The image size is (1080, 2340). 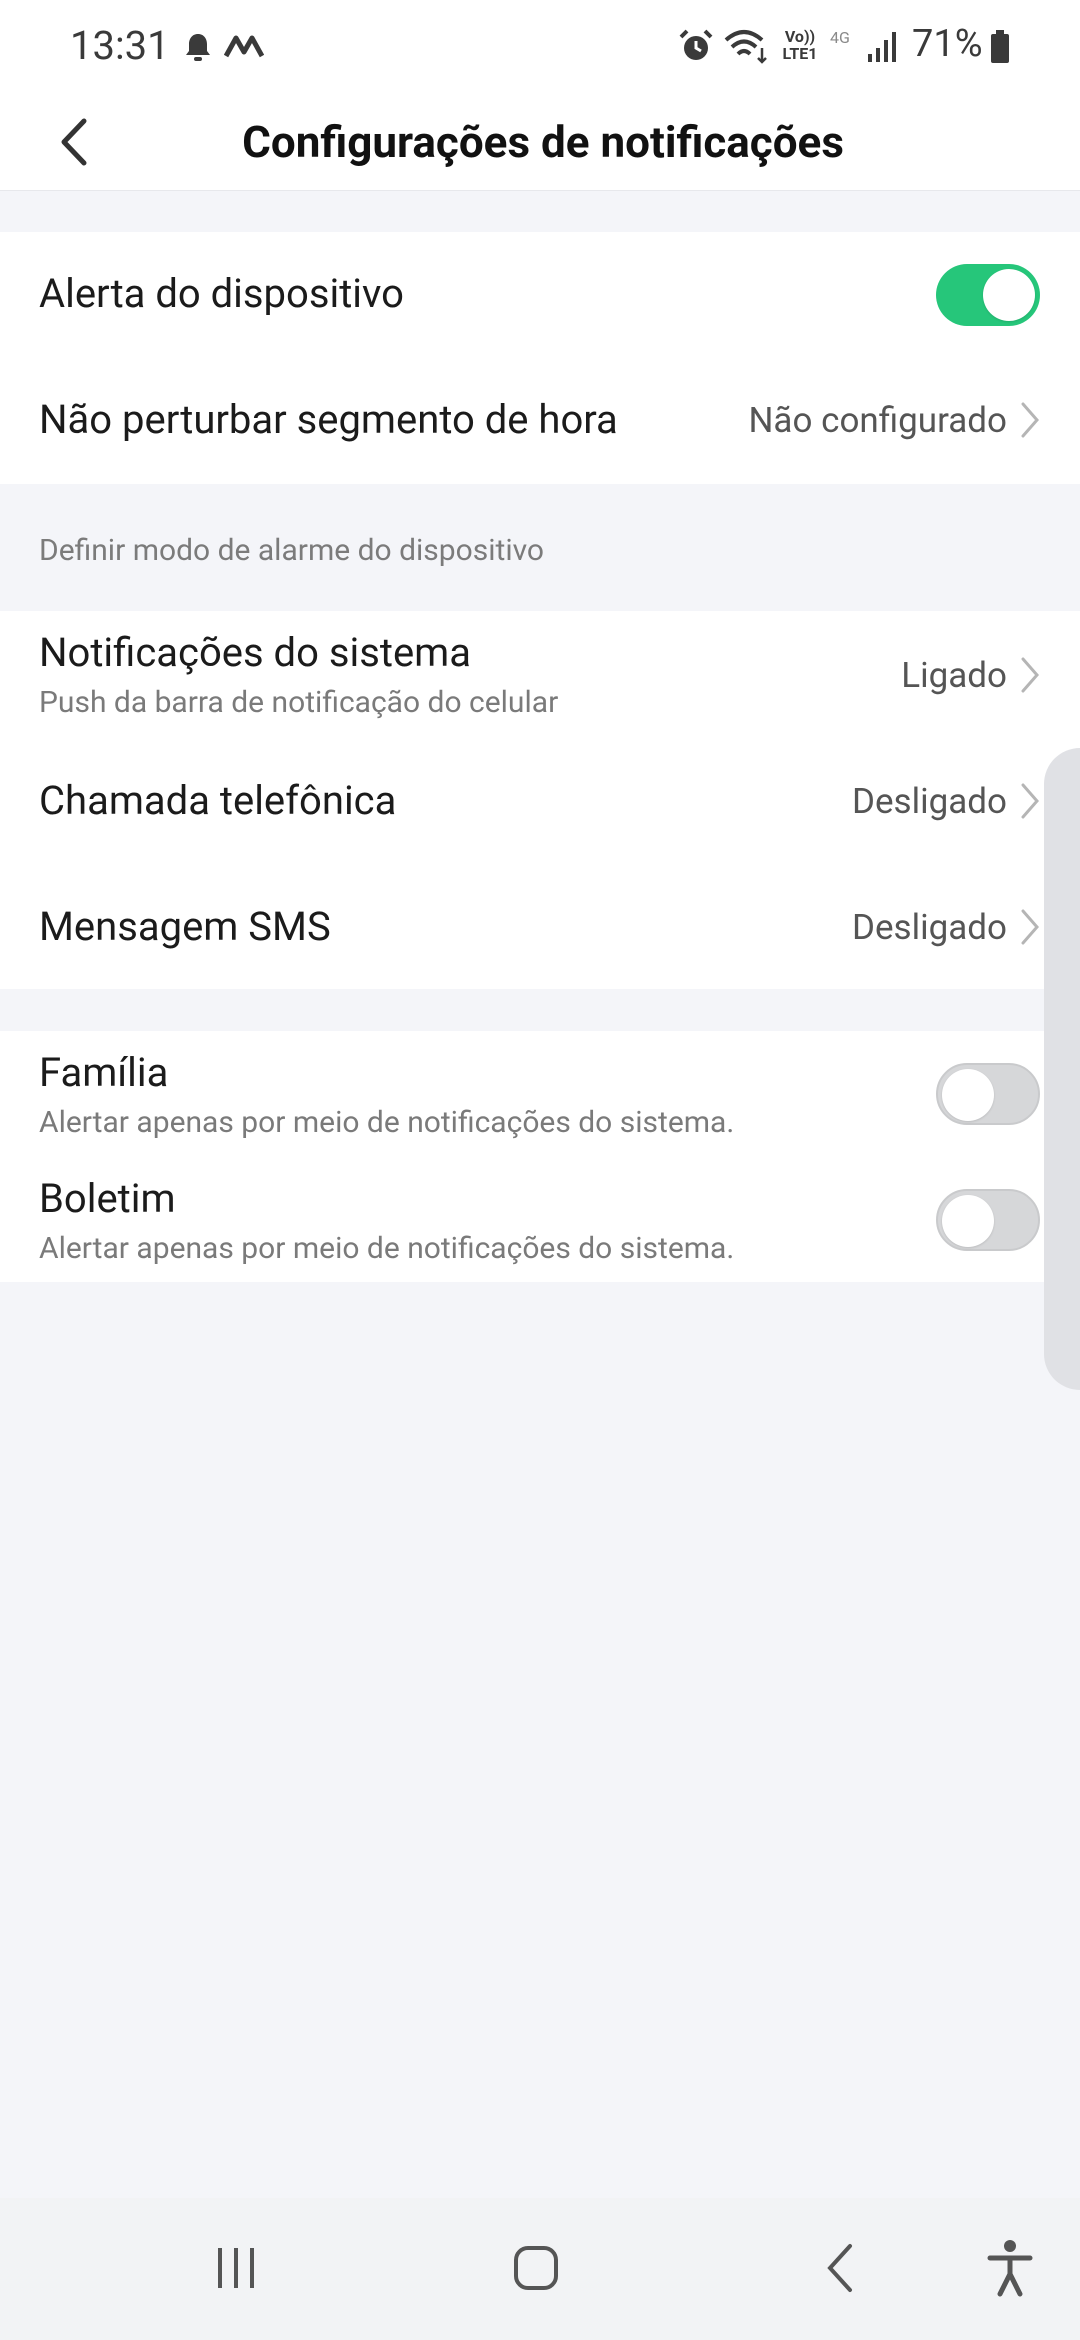 I want to click on bell-icon, so click(x=198, y=47).